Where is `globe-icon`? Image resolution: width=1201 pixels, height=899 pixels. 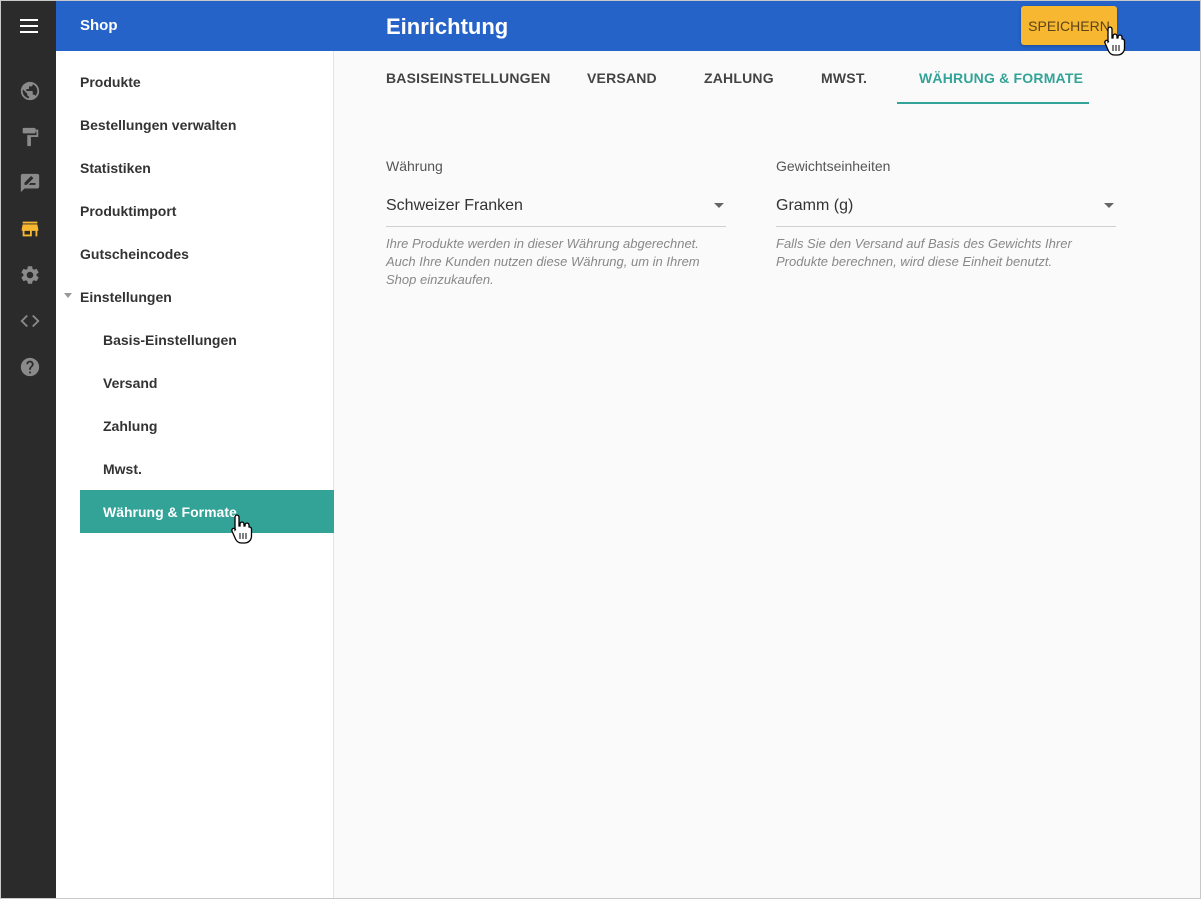
globe-icon is located at coordinates (30, 91).